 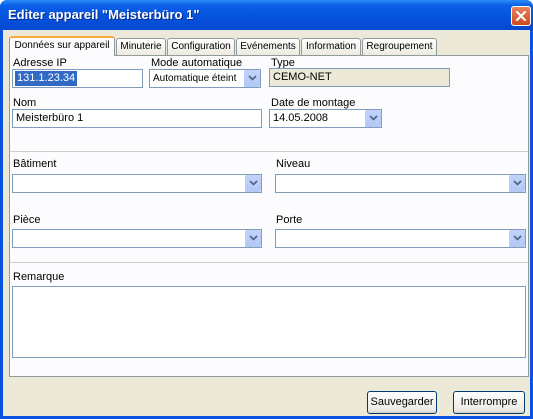 I want to click on date-picker: 14.05.2008, so click(x=325, y=118).